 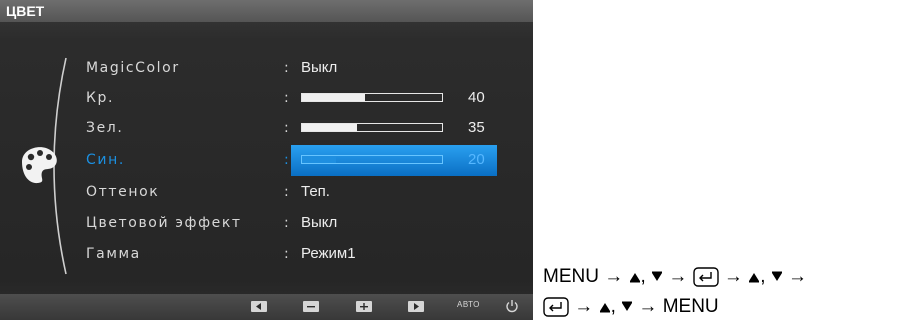 I want to click on item-label: Зел., so click(x=105, y=128).